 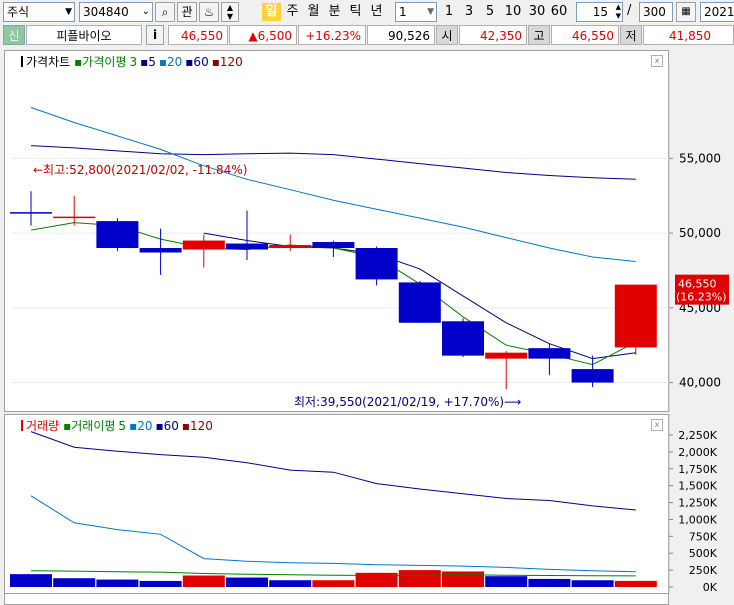 I want to click on settings-button: ▦, so click(x=686, y=12).